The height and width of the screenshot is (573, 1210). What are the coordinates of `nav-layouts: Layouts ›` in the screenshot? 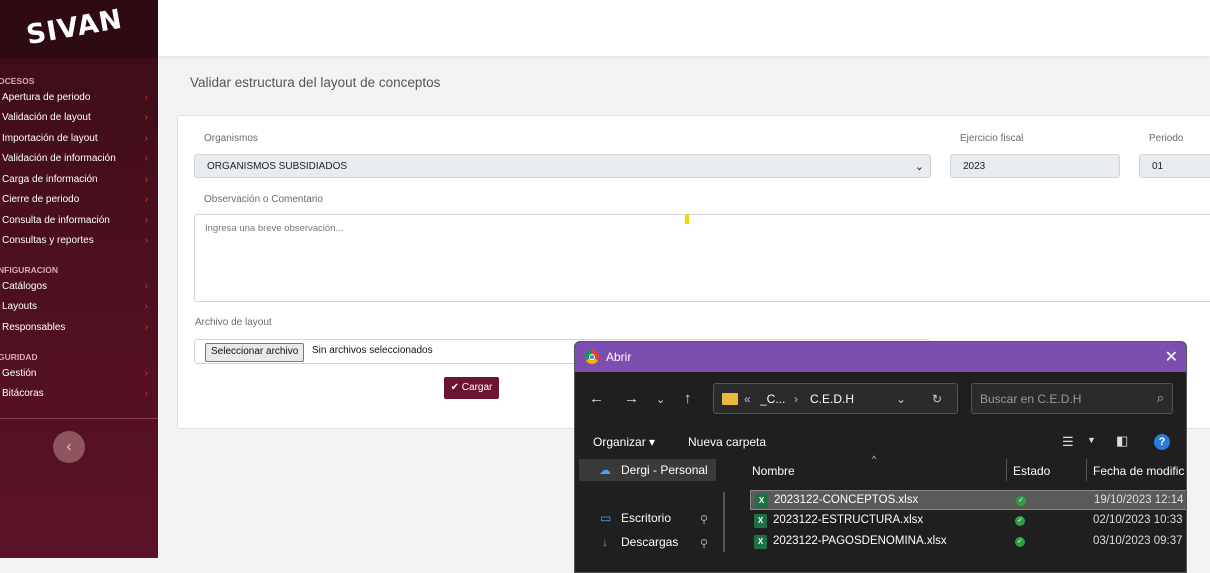 It's located at (77, 307).